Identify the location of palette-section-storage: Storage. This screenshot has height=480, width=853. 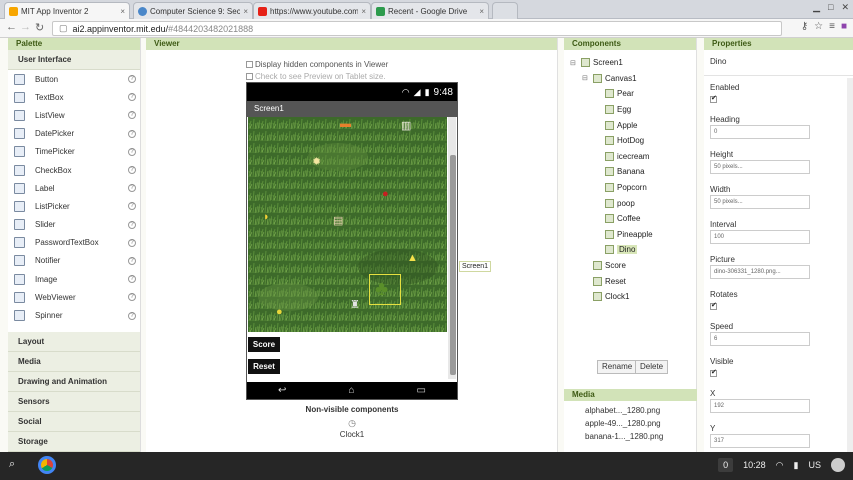
(74, 441).